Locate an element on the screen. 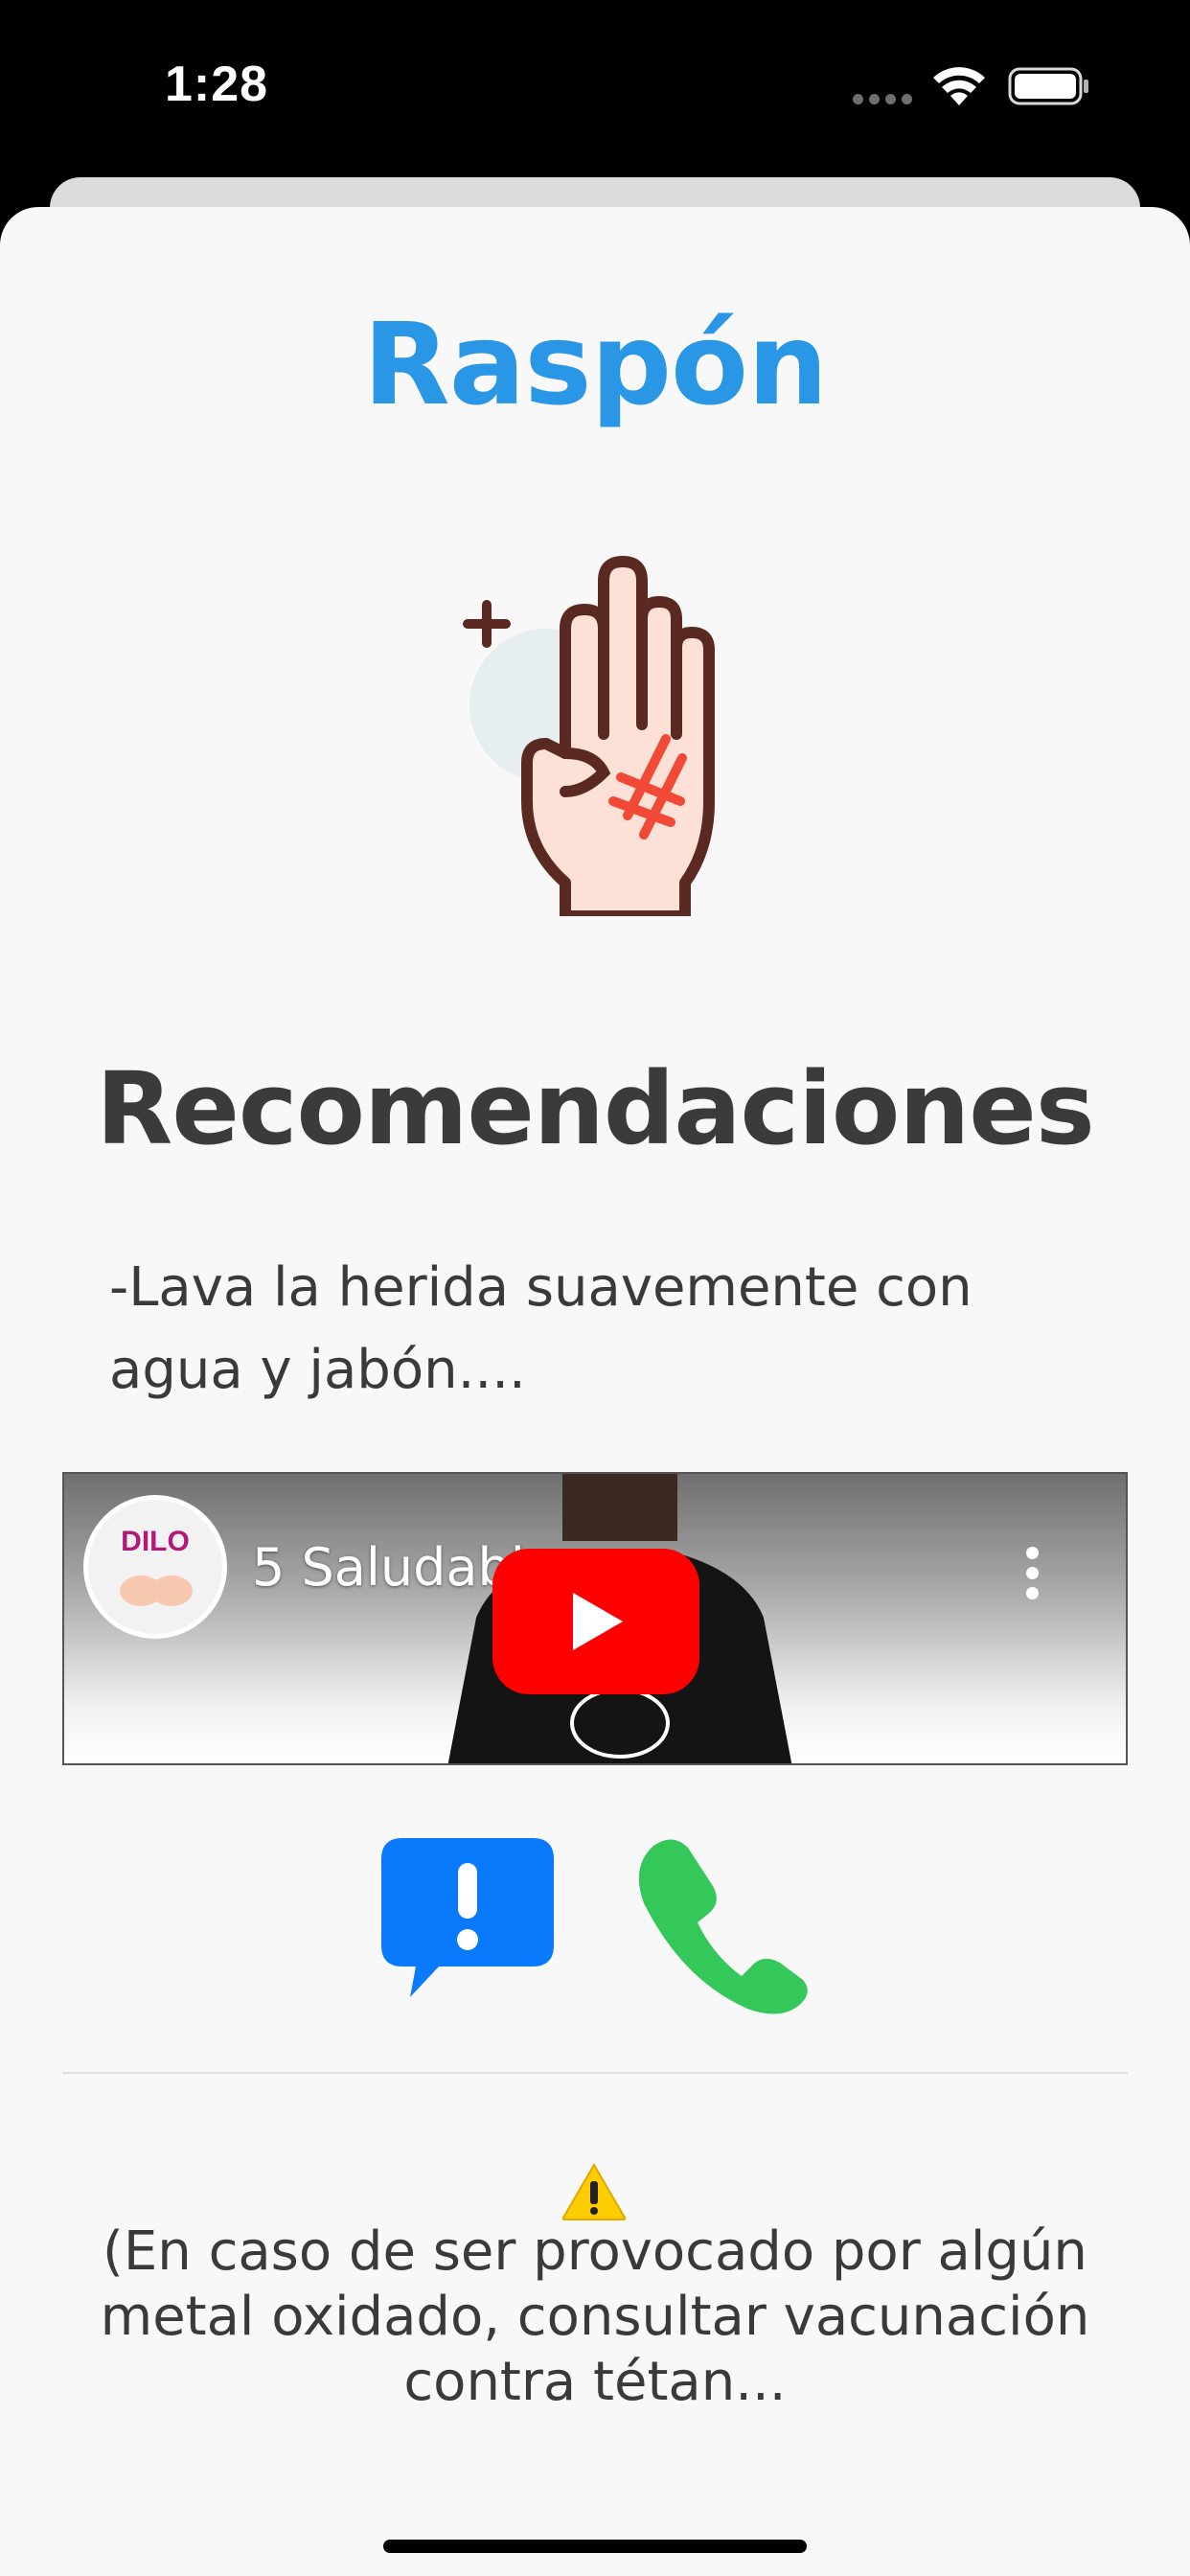 This screenshot has height=2576, width=1190. section-heading: Recomendaciones is located at coordinates (595, 1108).